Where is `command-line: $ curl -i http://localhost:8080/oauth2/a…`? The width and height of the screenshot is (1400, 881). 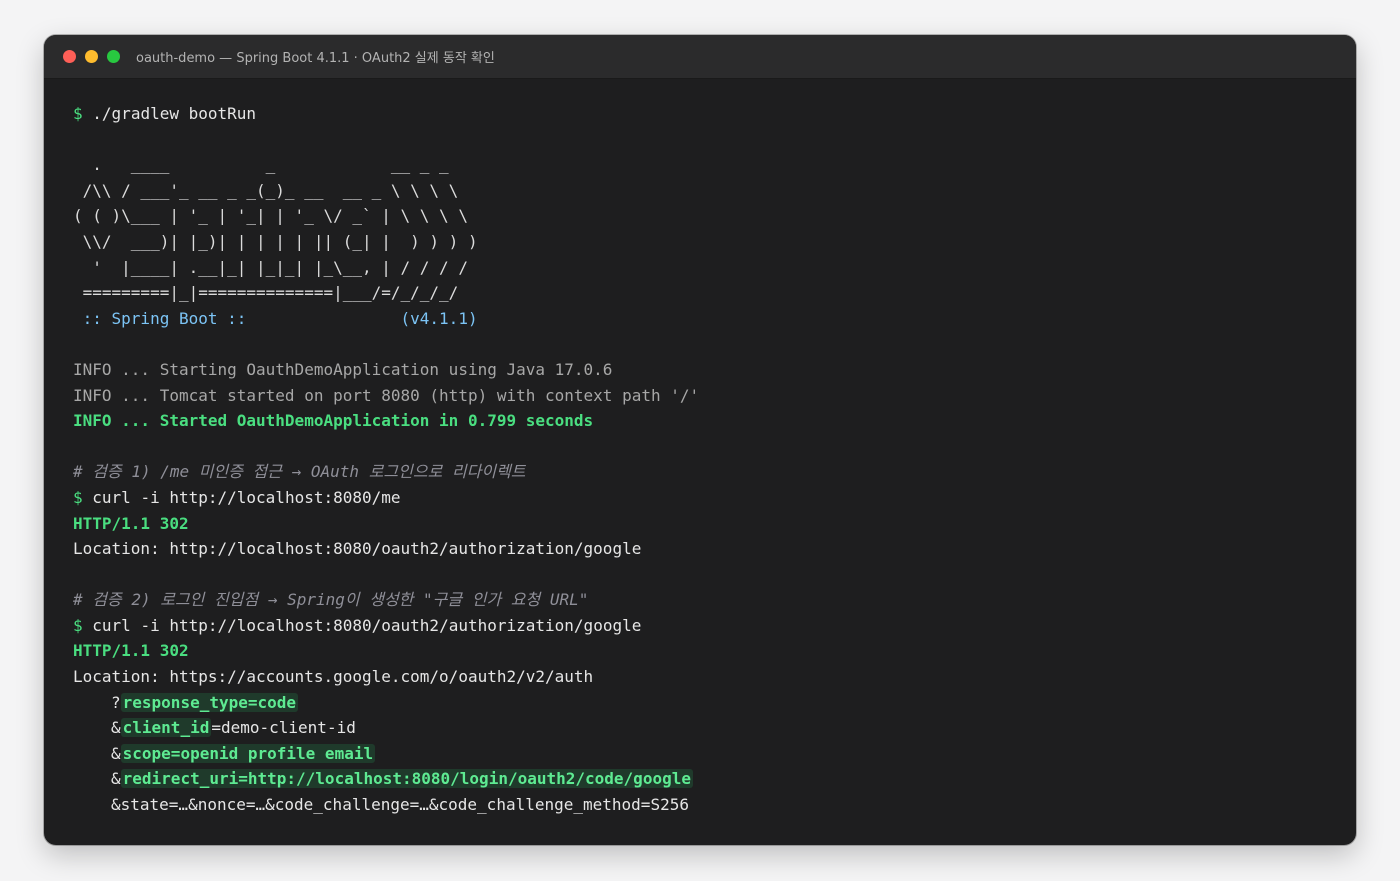 command-line: $ curl -i http://localhost:8080/oauth2/a… is located at coordinates (704, 626).